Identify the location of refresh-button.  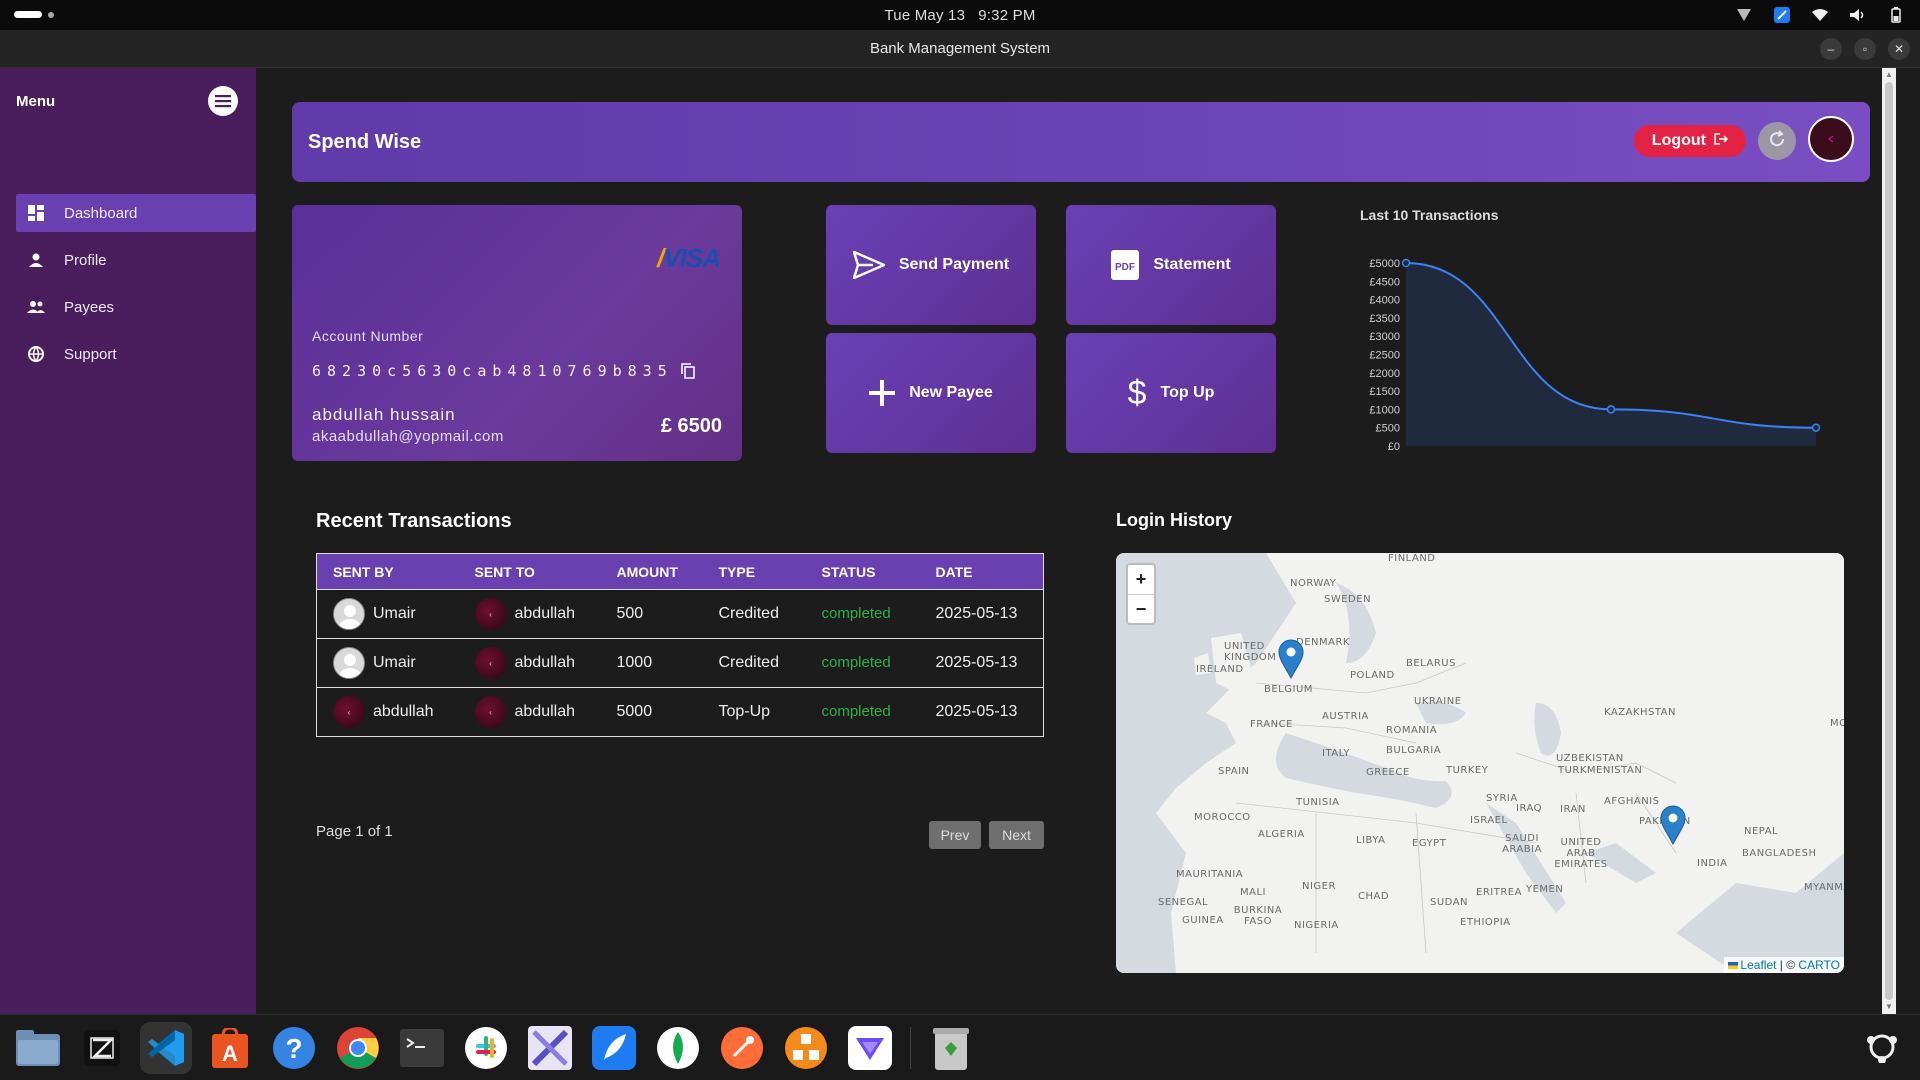
(1777, 141).